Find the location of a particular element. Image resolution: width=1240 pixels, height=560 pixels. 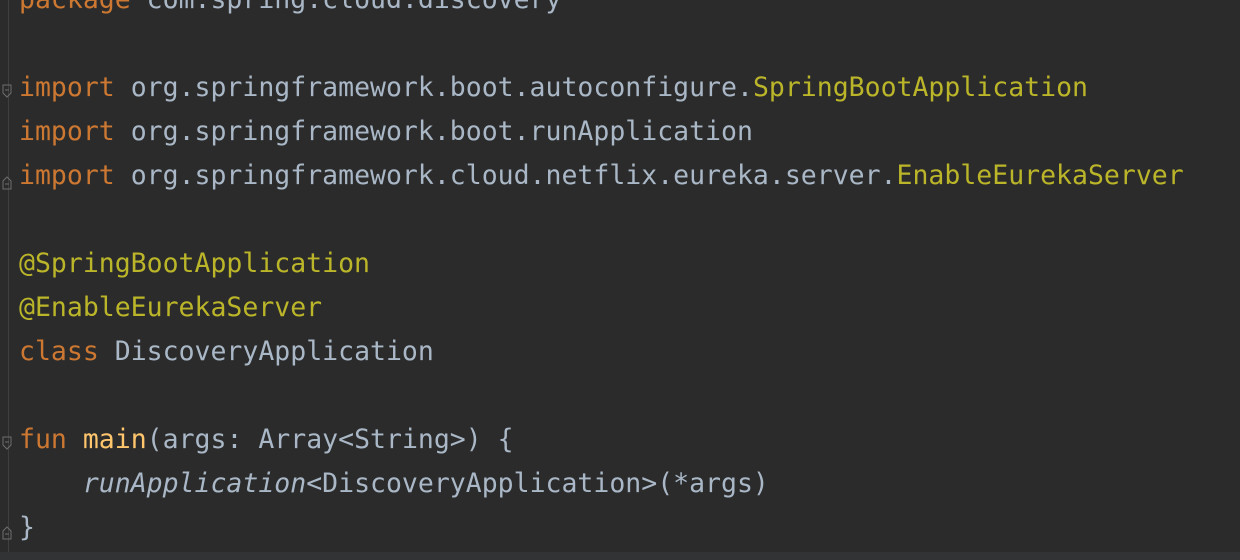

function-name: main is located at coordinates (114, 439).